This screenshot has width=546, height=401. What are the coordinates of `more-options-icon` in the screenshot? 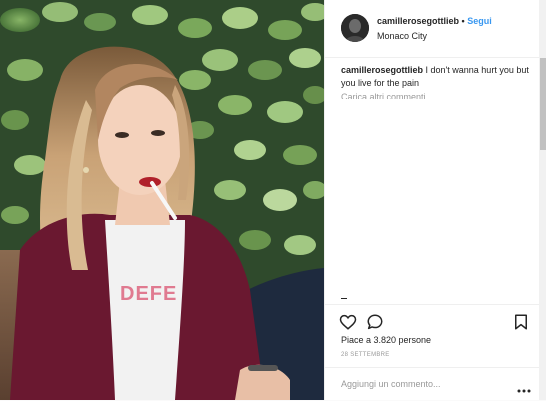 It's located at (524, 387).